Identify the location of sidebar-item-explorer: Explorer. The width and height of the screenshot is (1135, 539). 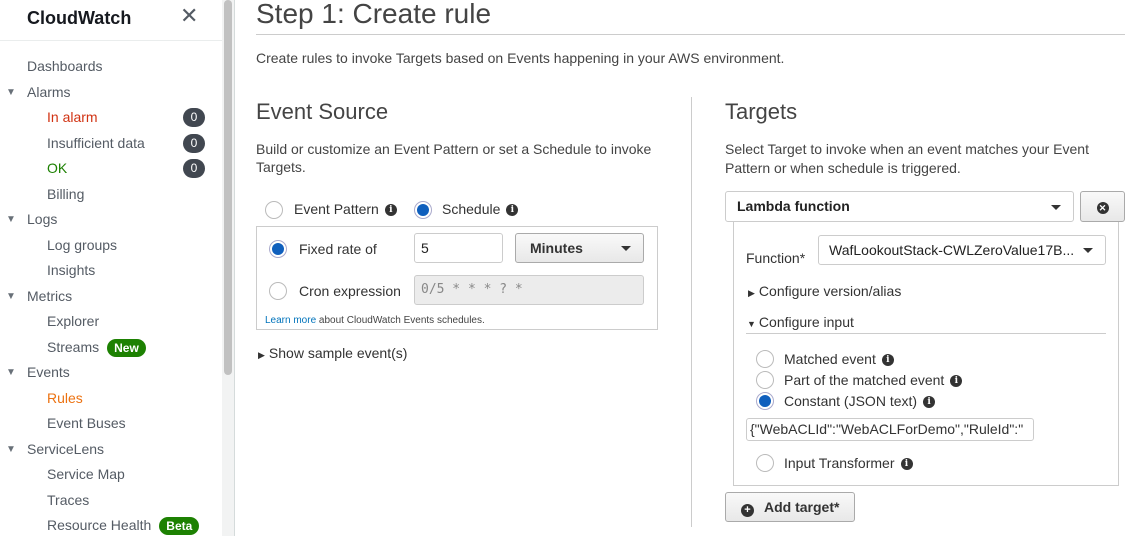
(111, 322).